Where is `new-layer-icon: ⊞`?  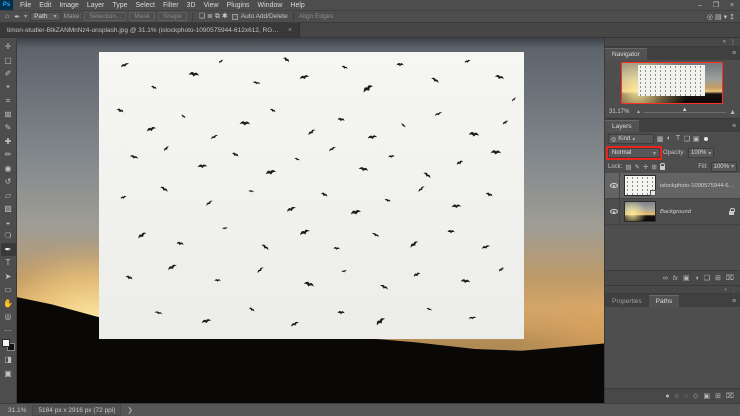
new-layer-icon: ⊞ is located at coordinates (718, 278).